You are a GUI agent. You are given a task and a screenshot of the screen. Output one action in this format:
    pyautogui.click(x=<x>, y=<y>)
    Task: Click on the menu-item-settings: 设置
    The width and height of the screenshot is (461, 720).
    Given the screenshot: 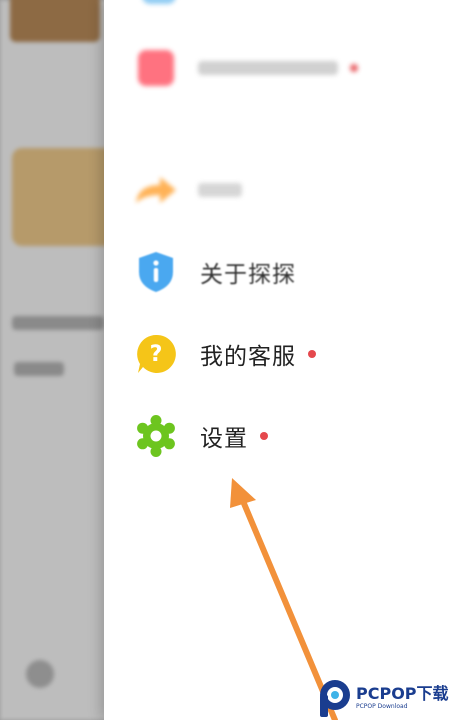 What is the action you would take?
    pyautogui.click(x=284, y=436)
    